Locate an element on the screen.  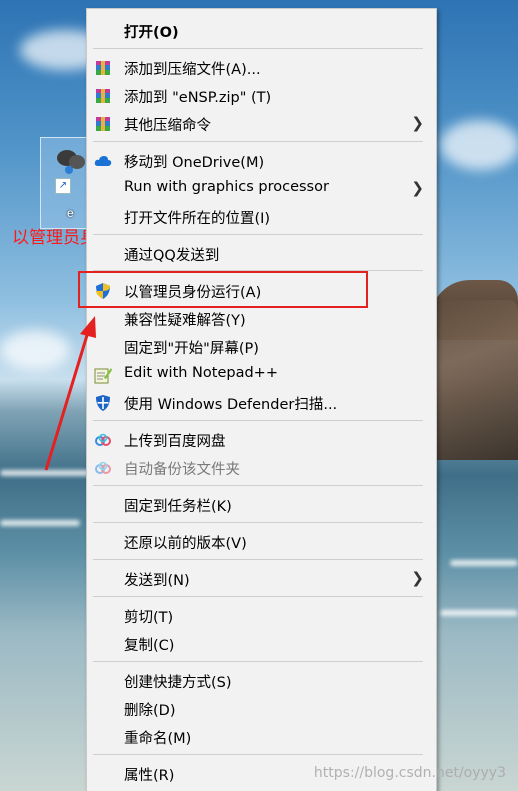
menu-item-label: Edit with Notepad++ is located at coordinates (201, 373).